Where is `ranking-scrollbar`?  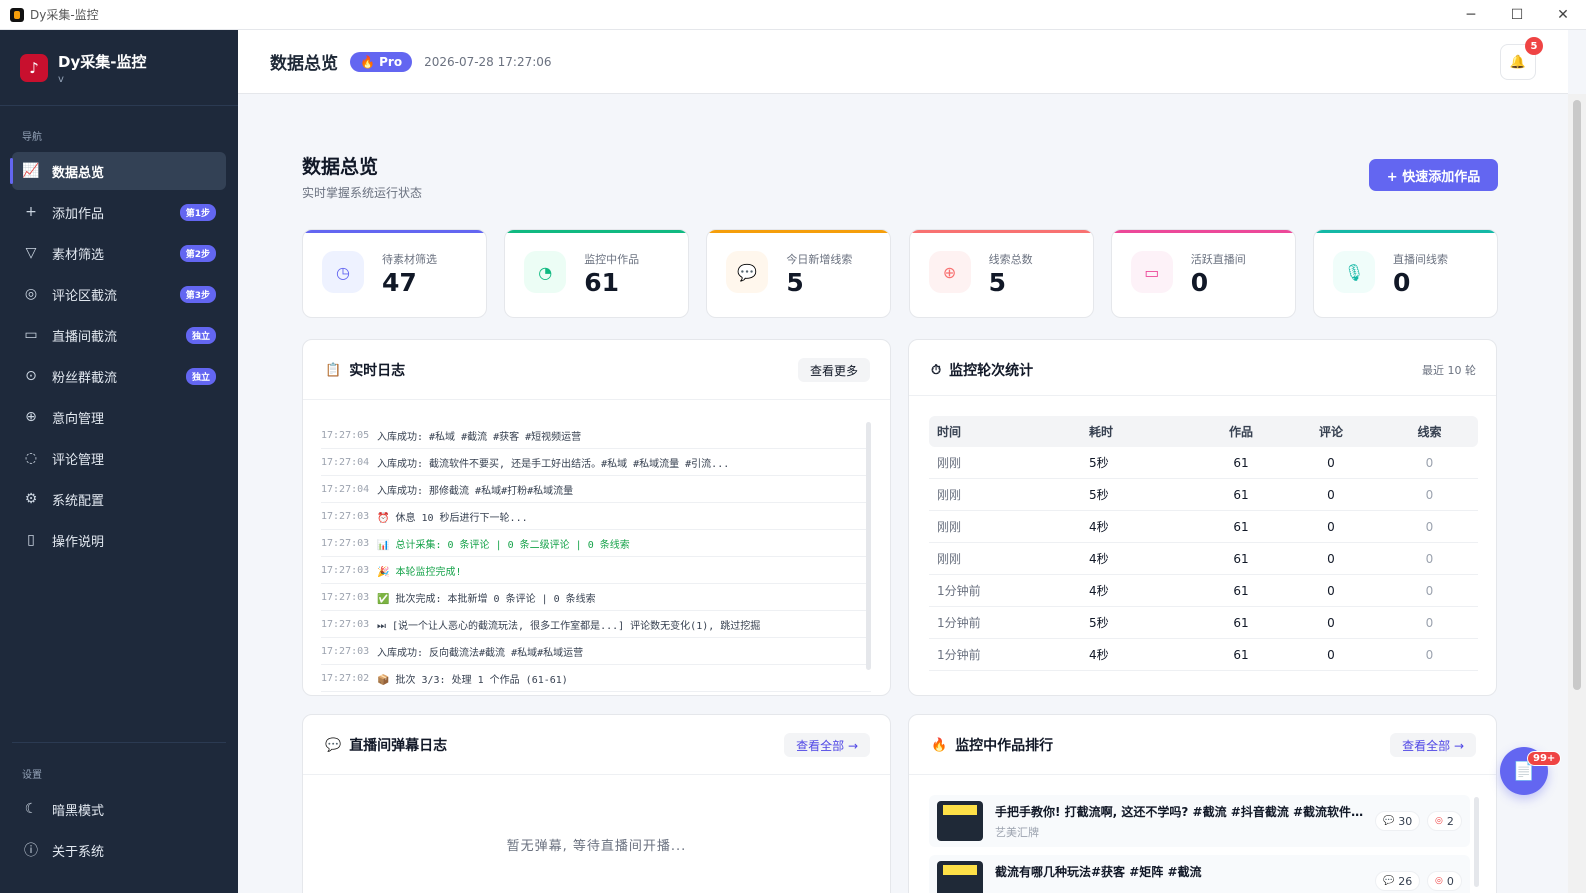
ranking-scrollbar is located at coordinates (1476, 842).